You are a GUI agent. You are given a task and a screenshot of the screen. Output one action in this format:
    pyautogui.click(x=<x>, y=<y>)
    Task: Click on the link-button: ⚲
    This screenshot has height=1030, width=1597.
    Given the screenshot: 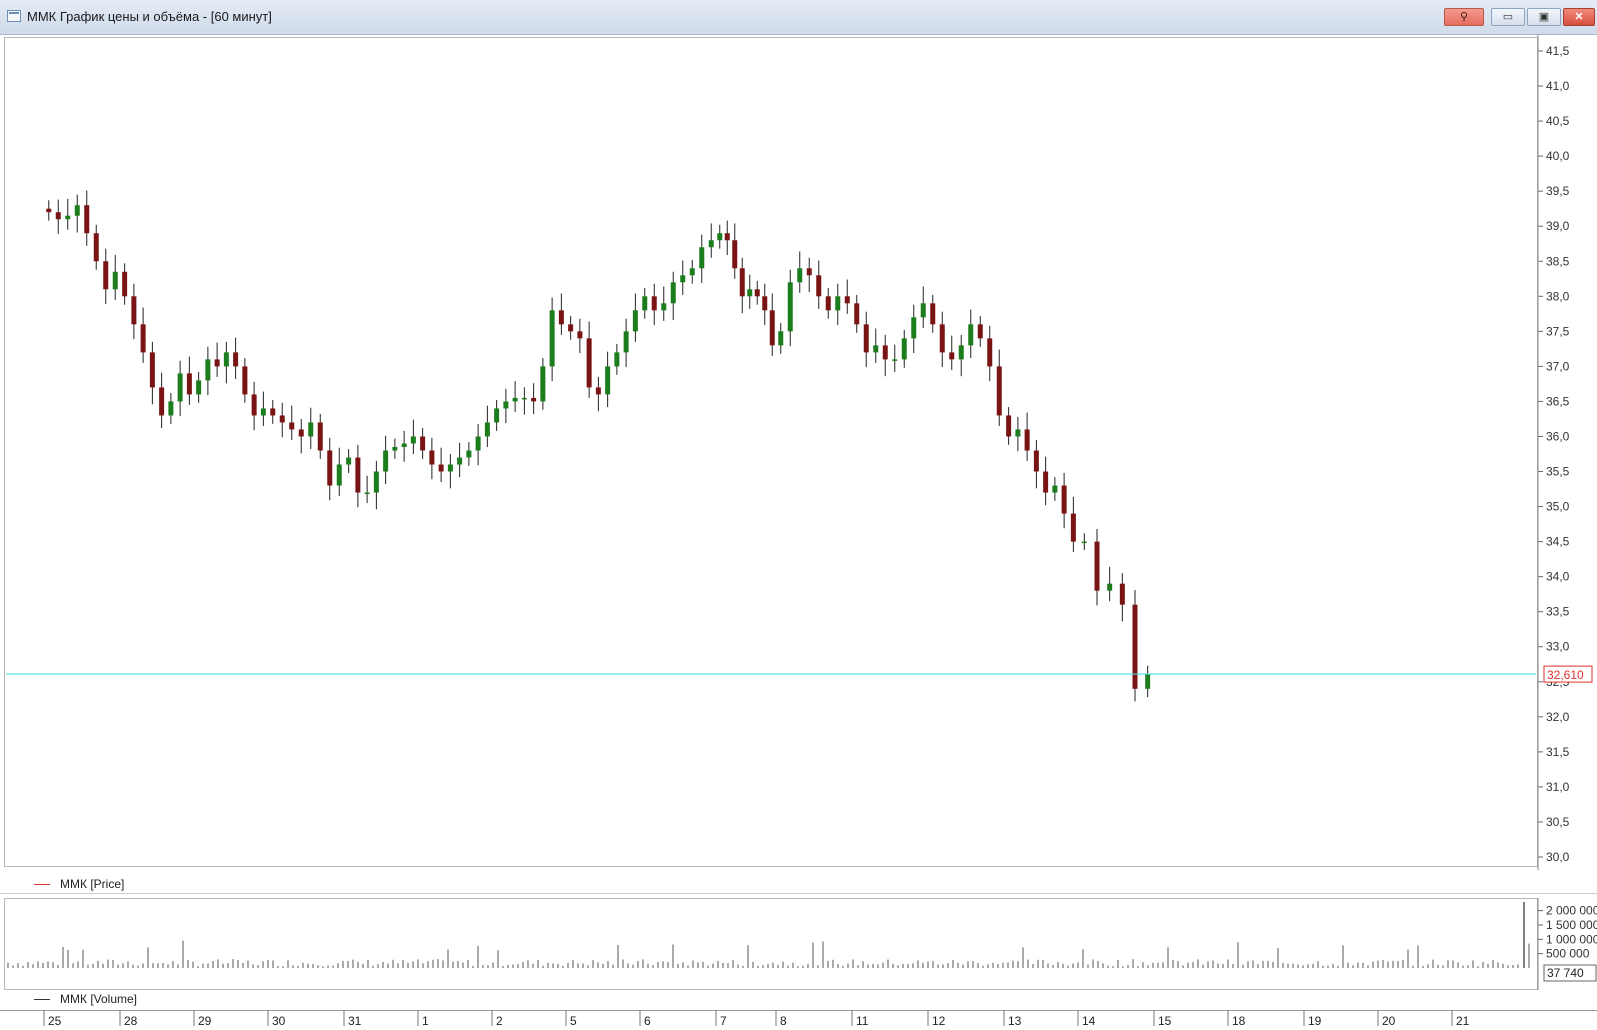 What is the action you would take?
    pyautogui.click(x=1464, y=17)
    